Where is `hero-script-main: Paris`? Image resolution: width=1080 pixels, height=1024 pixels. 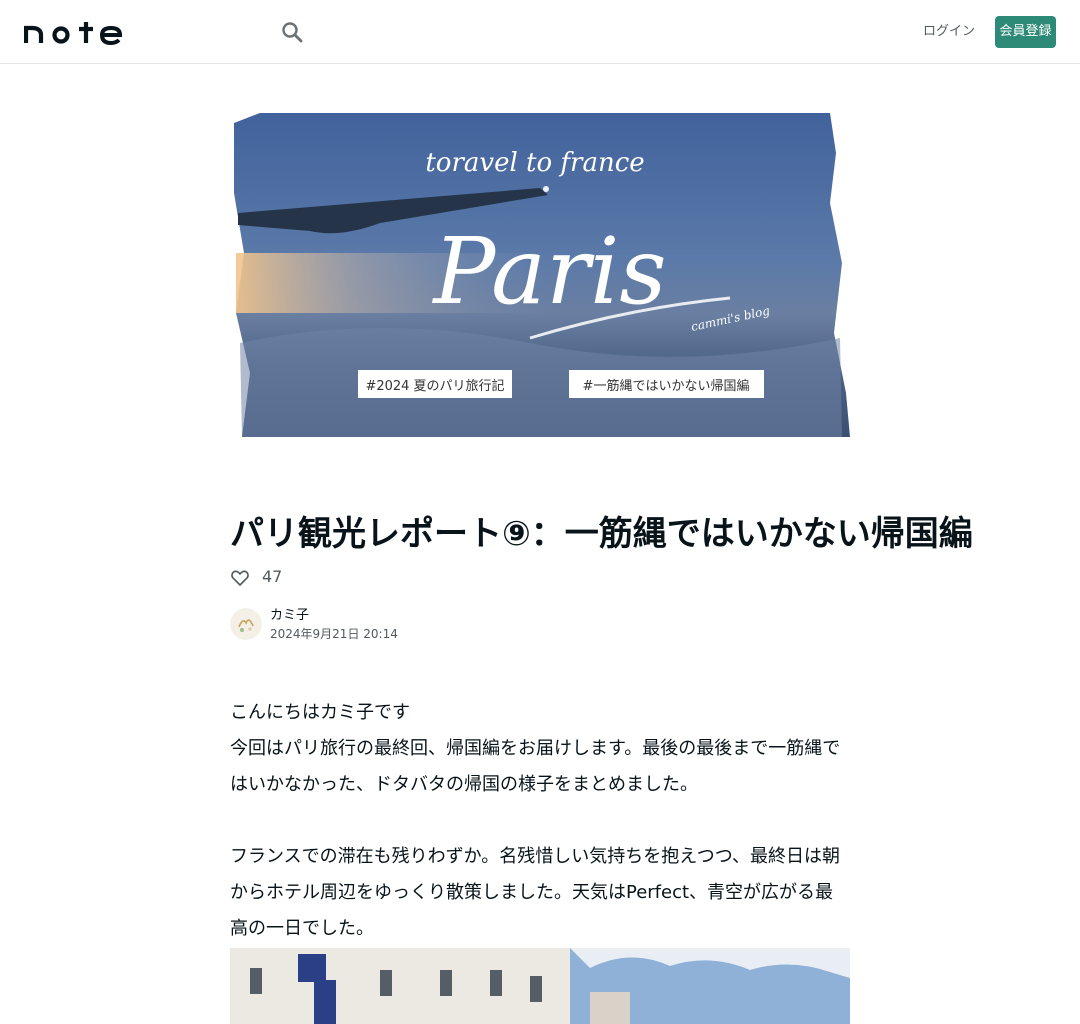
hero-script-main: Paris is located at coordinates (548, 271).